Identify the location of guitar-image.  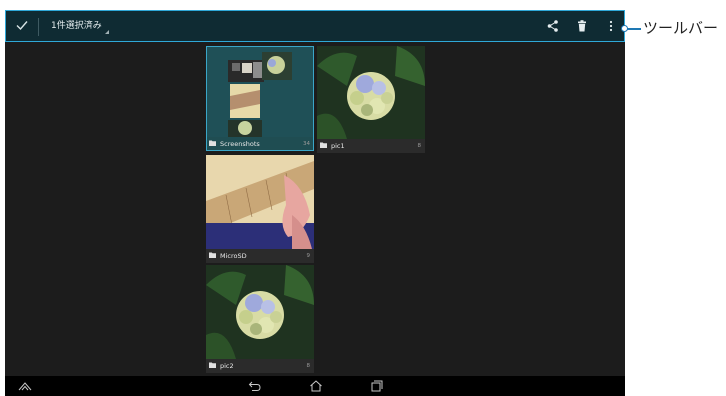
(260, 202).